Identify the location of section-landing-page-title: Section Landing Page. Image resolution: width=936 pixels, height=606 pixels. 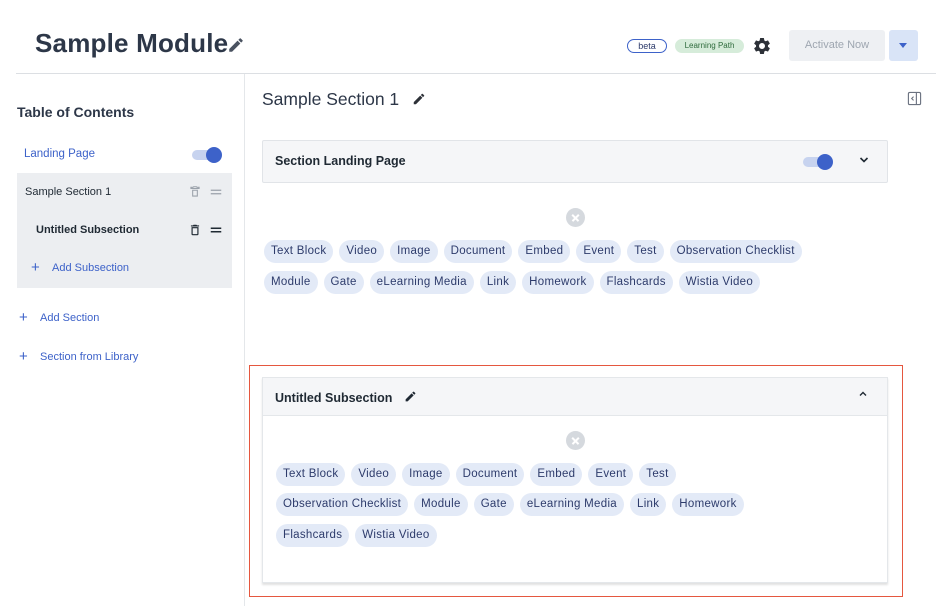
(340, 161).